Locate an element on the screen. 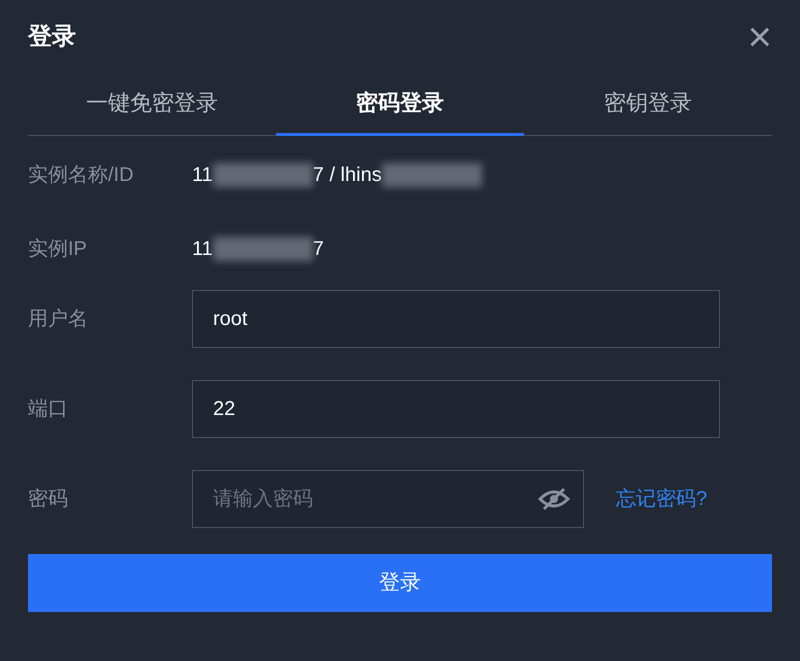 Image resolution: width=800 pixels, height=661 pixels. field-label: 实例IP is located at coordinates (58, 249).